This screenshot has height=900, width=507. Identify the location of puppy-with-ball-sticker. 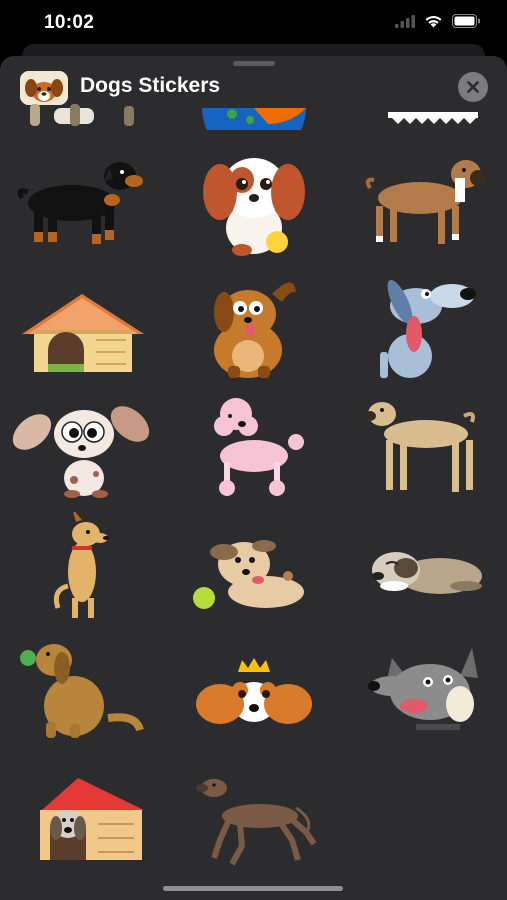
(254, 203).